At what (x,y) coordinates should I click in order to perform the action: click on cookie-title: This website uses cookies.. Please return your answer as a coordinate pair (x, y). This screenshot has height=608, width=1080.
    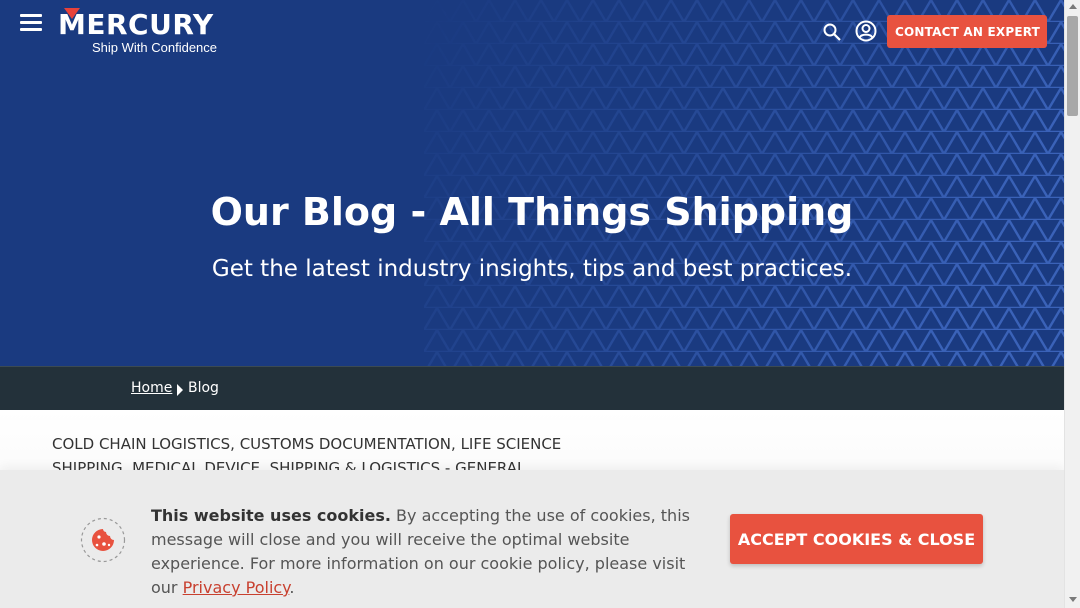
    Looking at the image, I should click on (271, 515).